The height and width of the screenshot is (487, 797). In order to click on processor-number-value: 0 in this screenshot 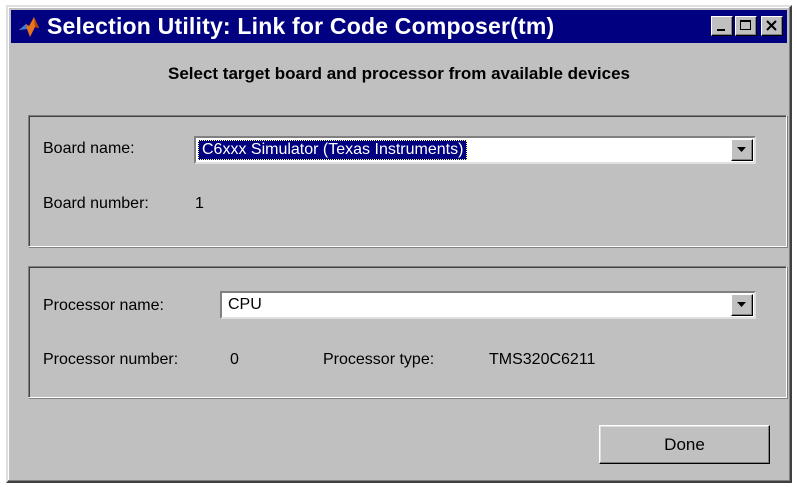, I will do `click(234, 359)`.